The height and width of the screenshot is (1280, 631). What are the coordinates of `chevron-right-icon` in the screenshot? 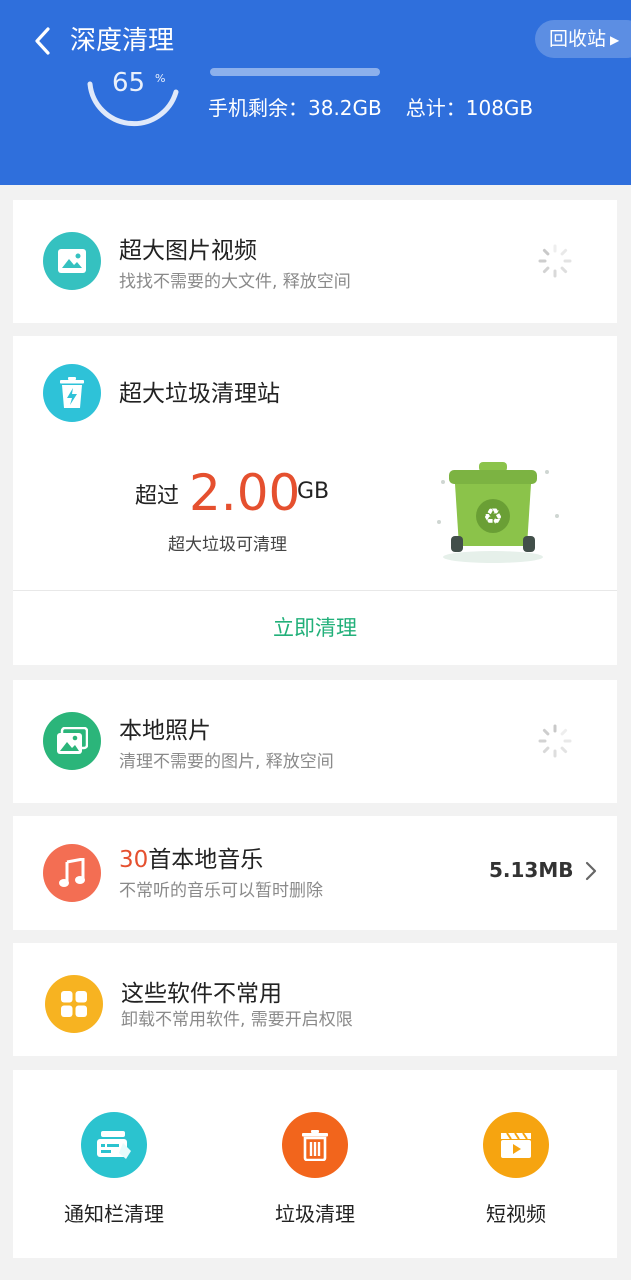 It's located at (591, 871).